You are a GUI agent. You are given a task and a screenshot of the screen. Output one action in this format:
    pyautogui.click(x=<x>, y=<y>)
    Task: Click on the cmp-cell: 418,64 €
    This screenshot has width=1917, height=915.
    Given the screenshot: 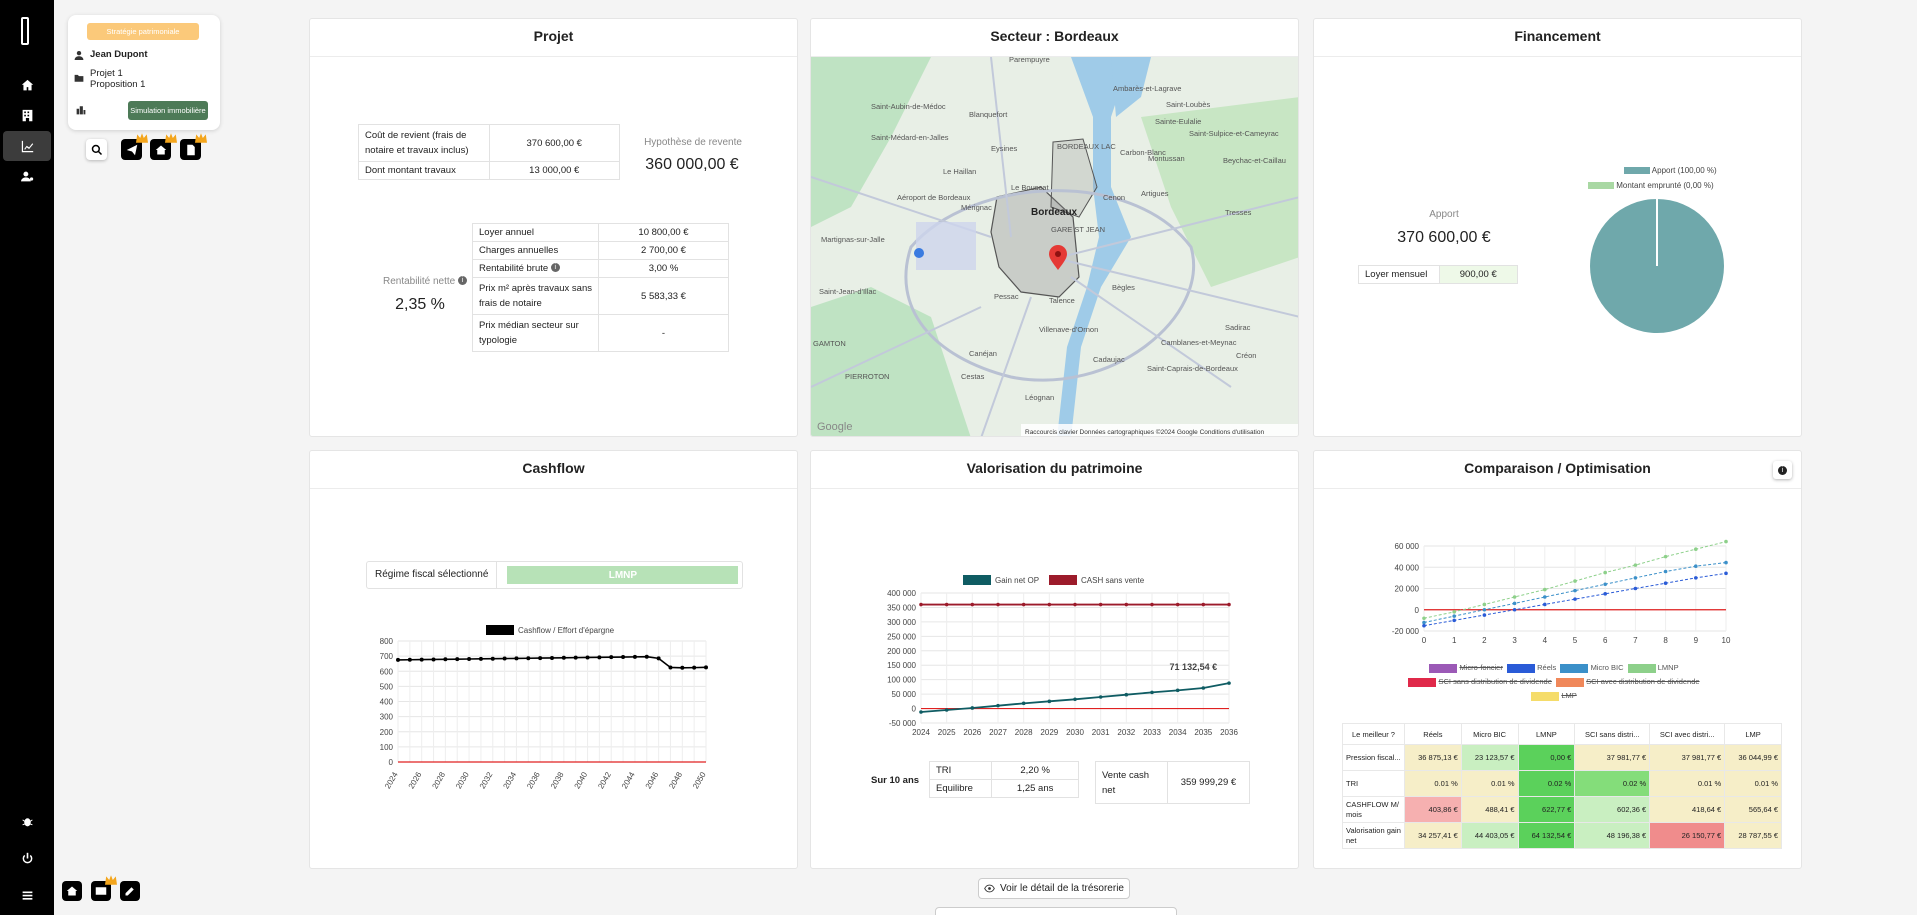 What is the action you would take?
    pyautogui.click(x=1687, y=809)
    